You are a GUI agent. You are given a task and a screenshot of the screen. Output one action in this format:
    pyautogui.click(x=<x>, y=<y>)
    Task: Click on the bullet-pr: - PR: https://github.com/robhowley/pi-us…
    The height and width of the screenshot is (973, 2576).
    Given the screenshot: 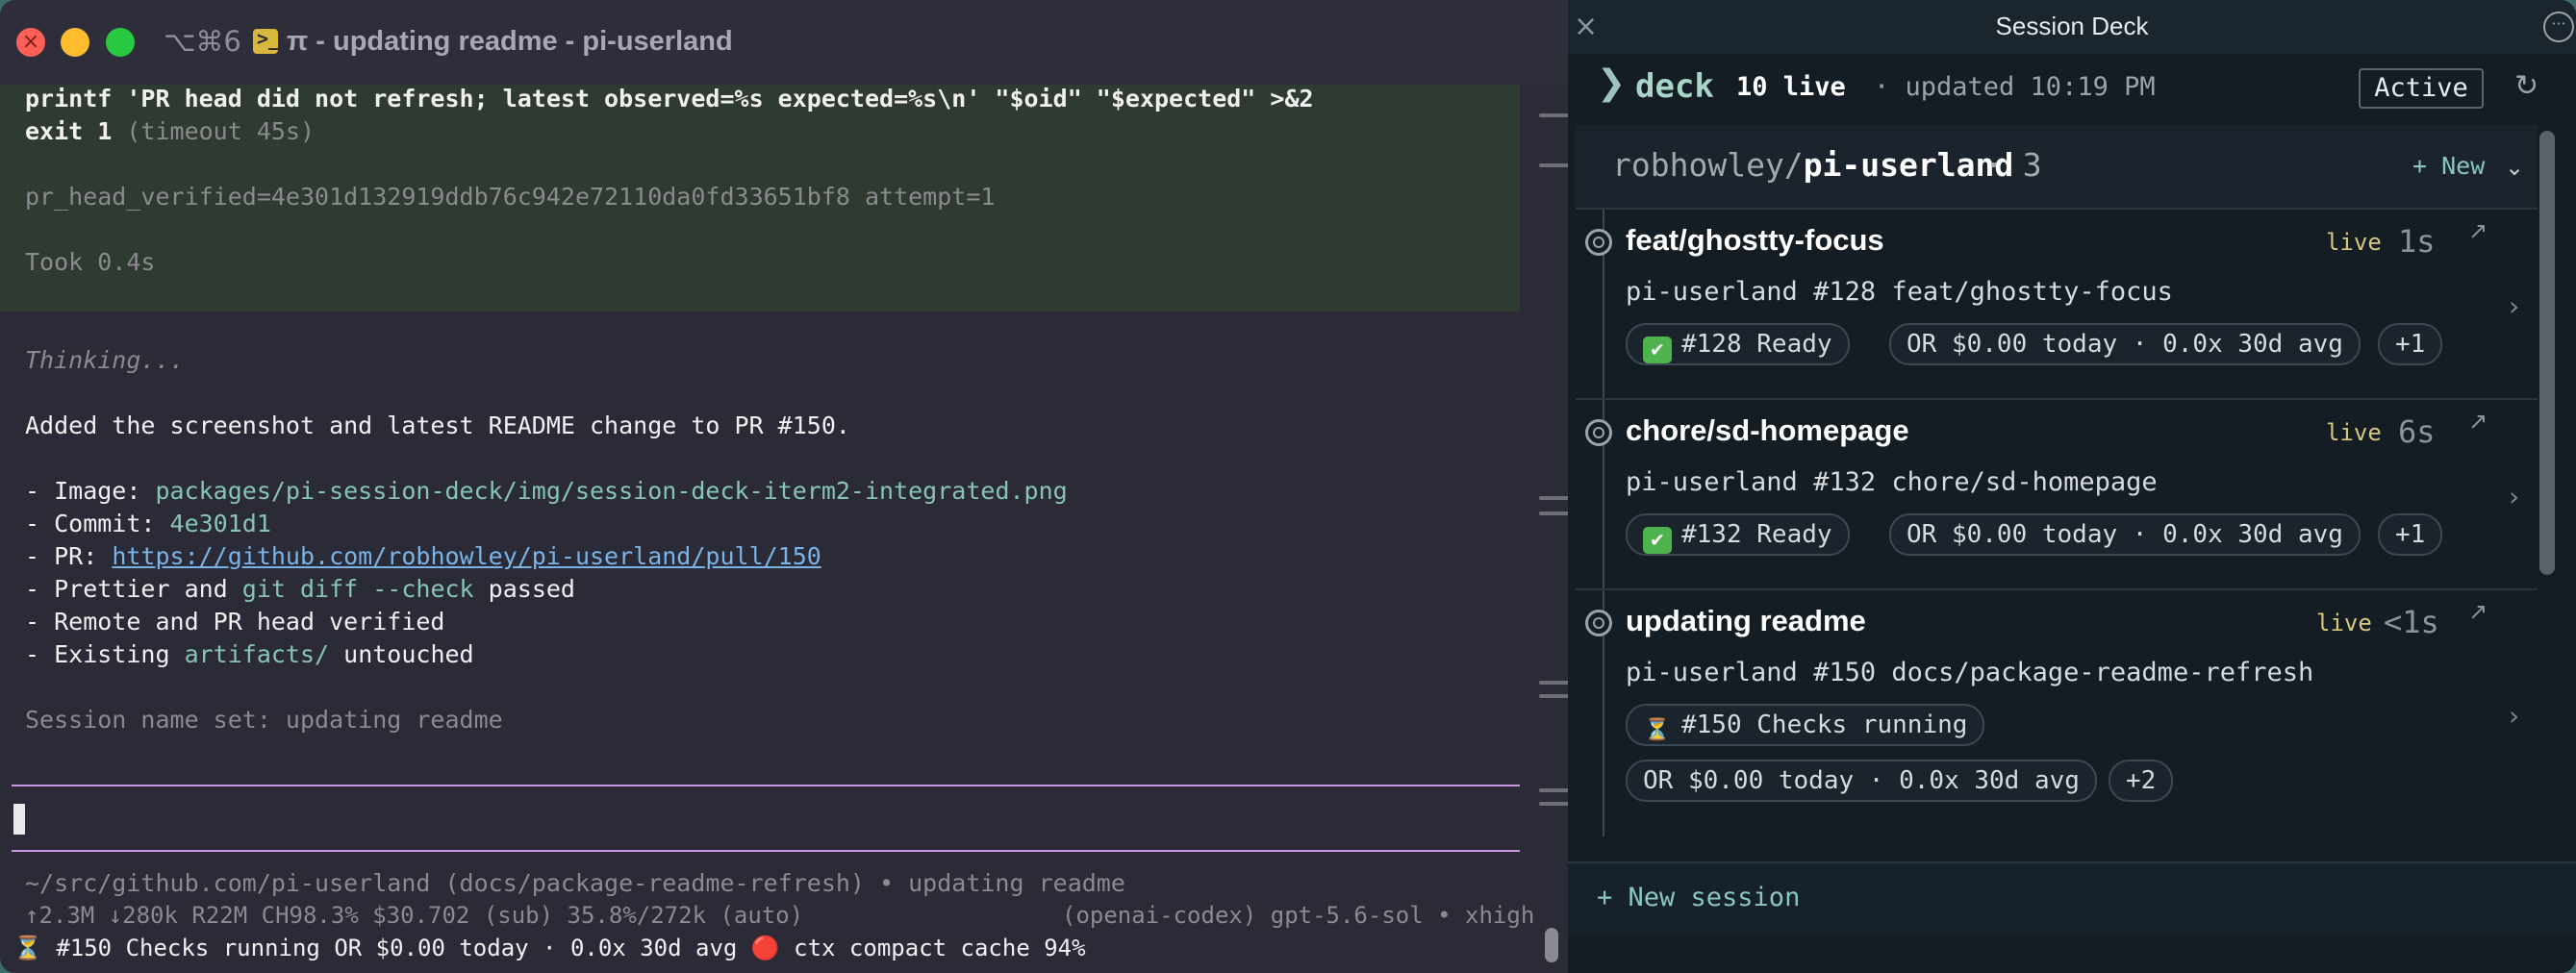 What is the action you would take?
    pyautogui.click(x=423, y=556)
    